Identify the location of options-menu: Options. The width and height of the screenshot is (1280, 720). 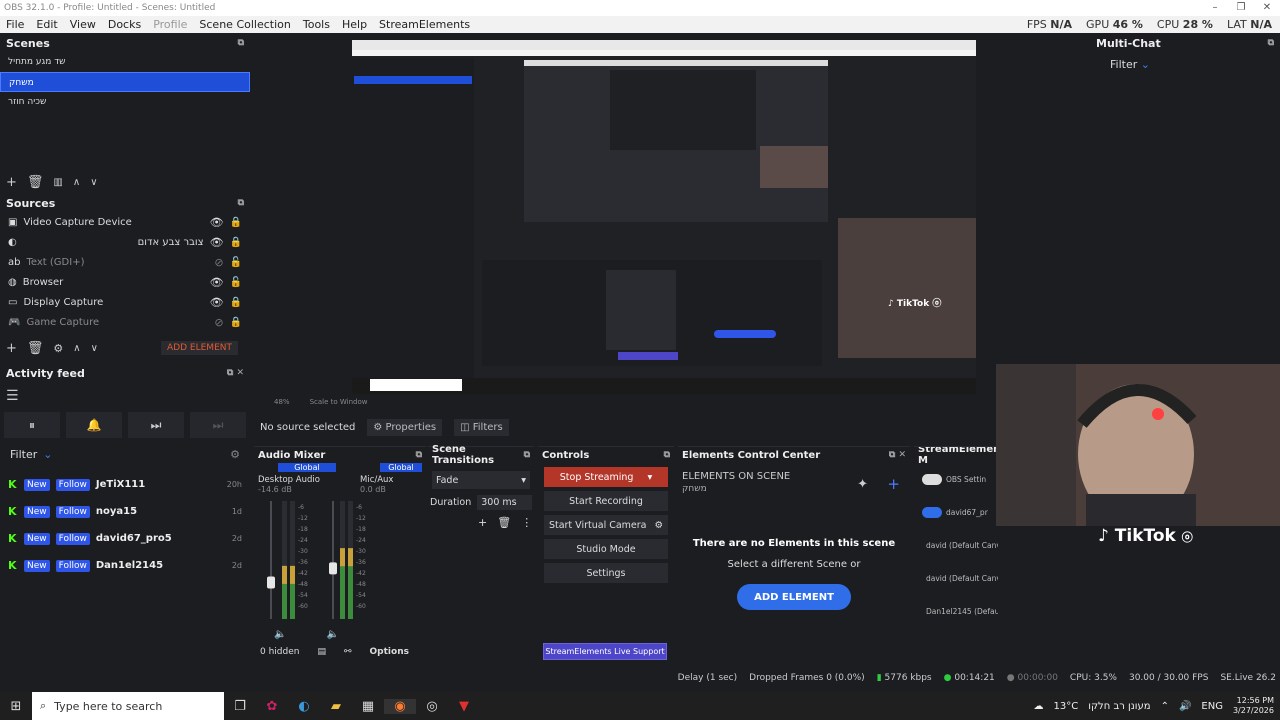
(389, 652).